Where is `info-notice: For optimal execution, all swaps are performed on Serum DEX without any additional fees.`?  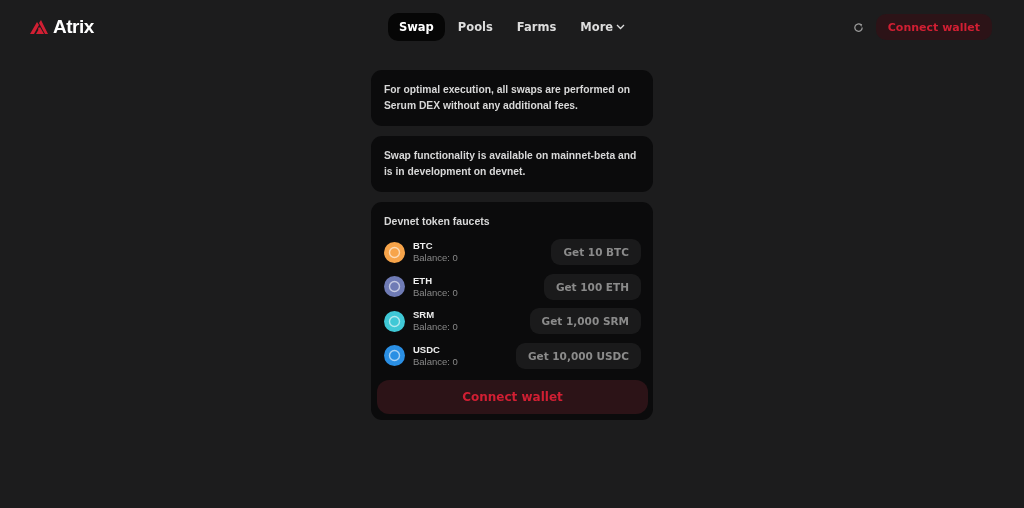 info-notice: For optimal execution, all swaps are performed on Serum DEX without any additional fees. is located at coordinates (512, 98).